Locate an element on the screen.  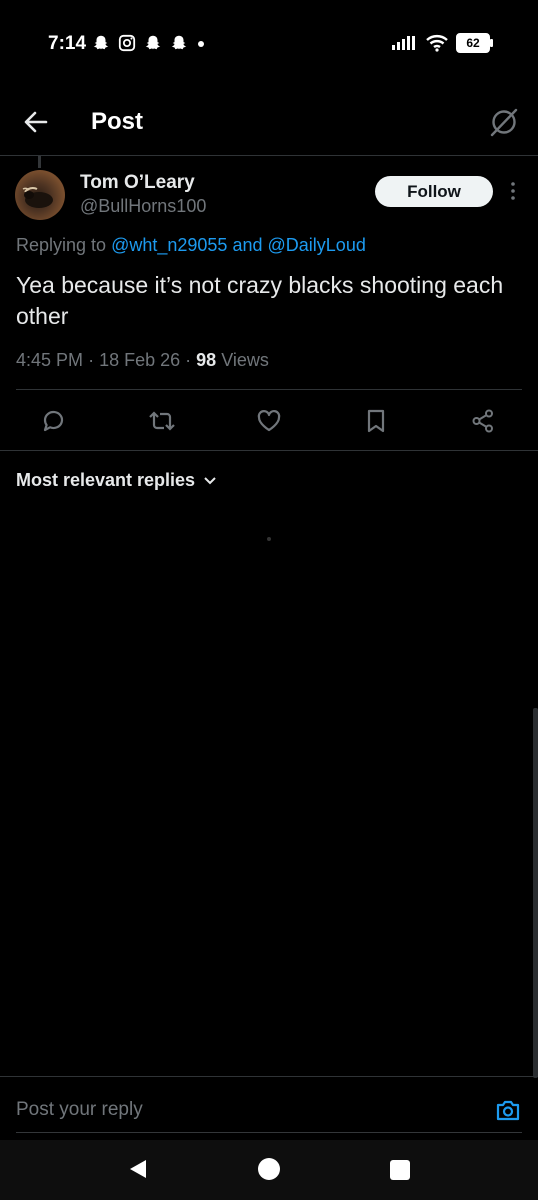
author-name: Tom O’Leary is located at coordinates (137, 183).